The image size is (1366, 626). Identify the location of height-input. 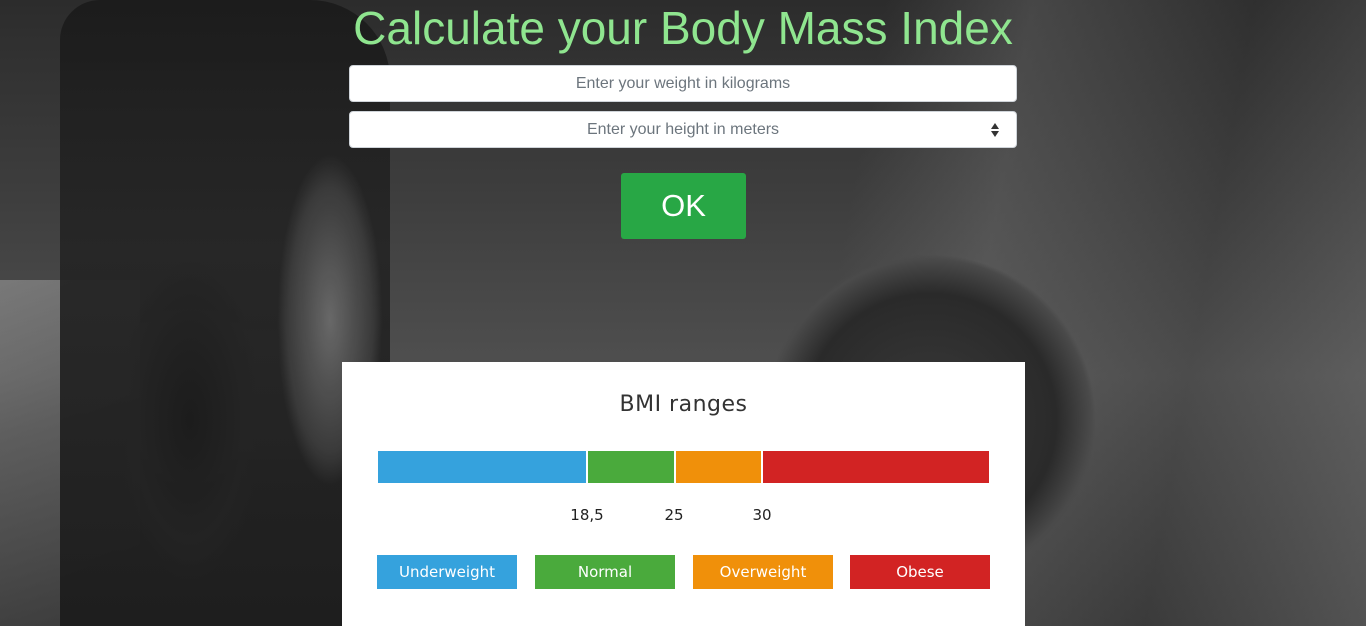
(683, 129).